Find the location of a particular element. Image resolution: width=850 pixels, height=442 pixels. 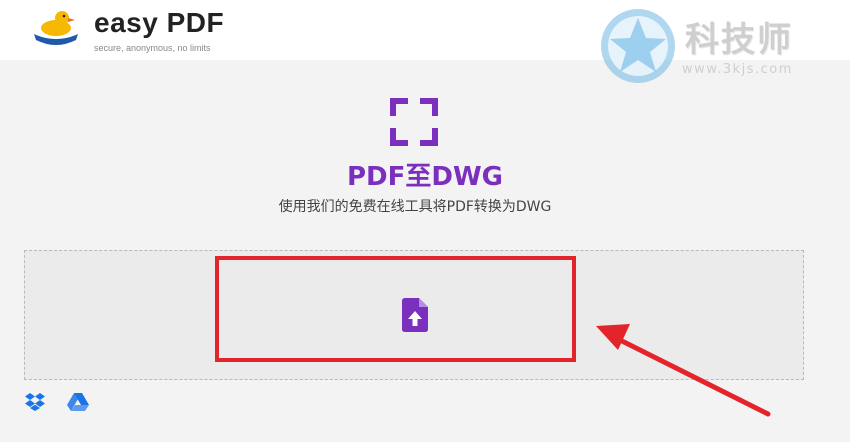

google-drive-icon is located at coordinates (78, 404).